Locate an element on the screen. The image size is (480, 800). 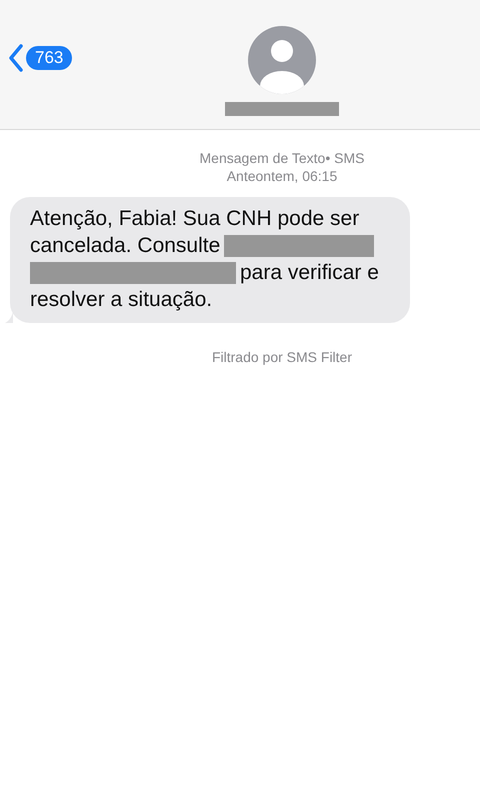
message-timestamp: Anteontem, 06:15 is located at coordinates (282, 176).